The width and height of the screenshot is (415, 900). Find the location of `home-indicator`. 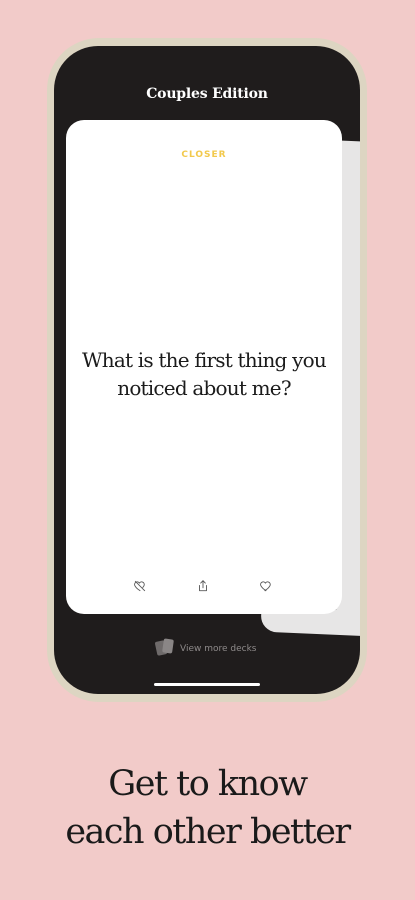

home-indicator is located at coordinates (207, 684).